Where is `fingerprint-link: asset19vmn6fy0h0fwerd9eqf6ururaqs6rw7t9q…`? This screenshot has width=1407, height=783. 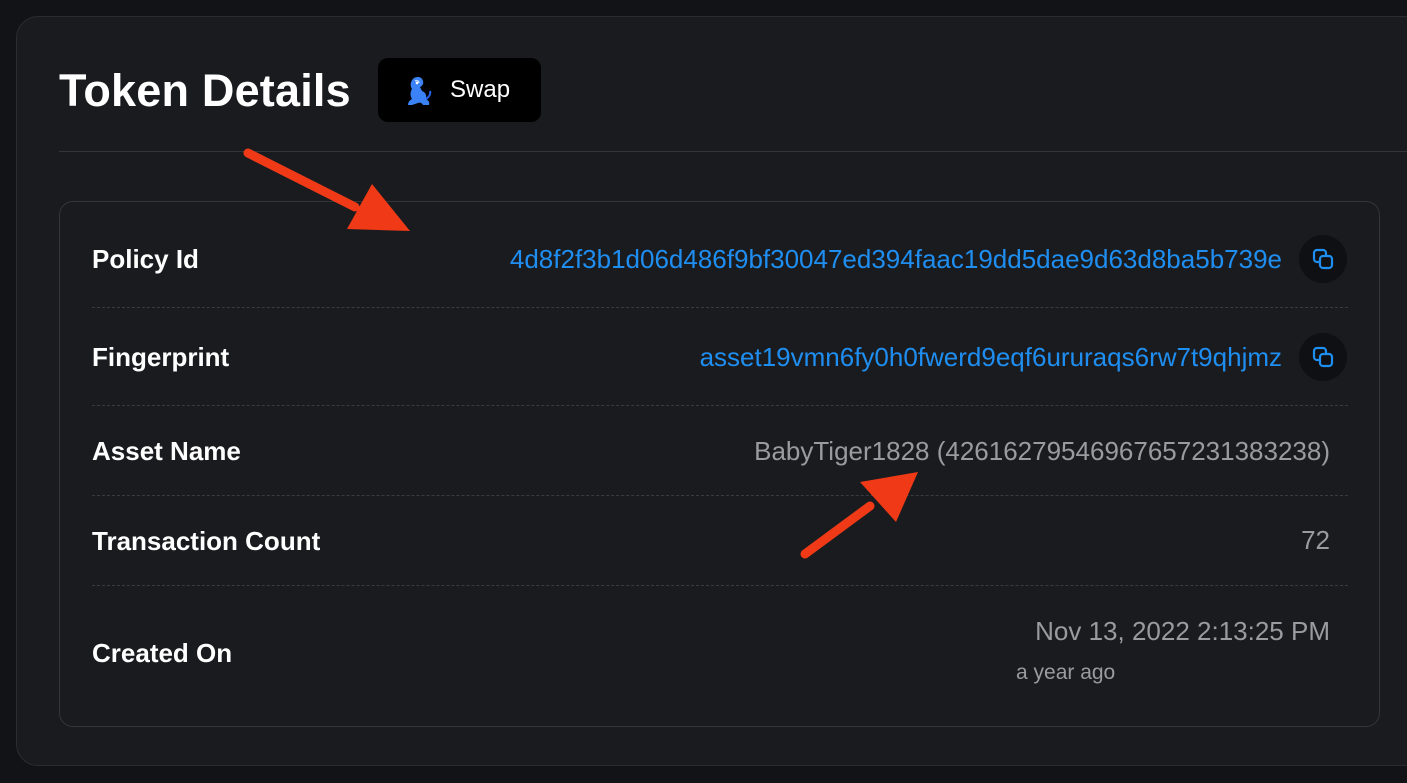 fingerprint-link: asset19vmn6fy0h0fwerd9eqf6ururaqs6rw7t9q… is located at coordinates (991, 357).